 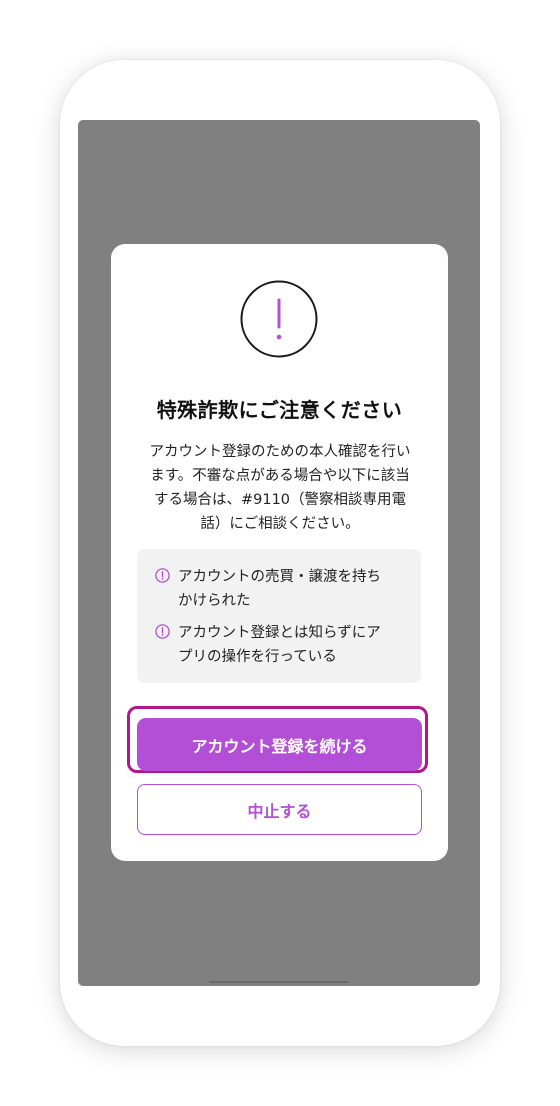 I want to click on description-line: 話）にご相談ください。, so click(x=280, y=524).